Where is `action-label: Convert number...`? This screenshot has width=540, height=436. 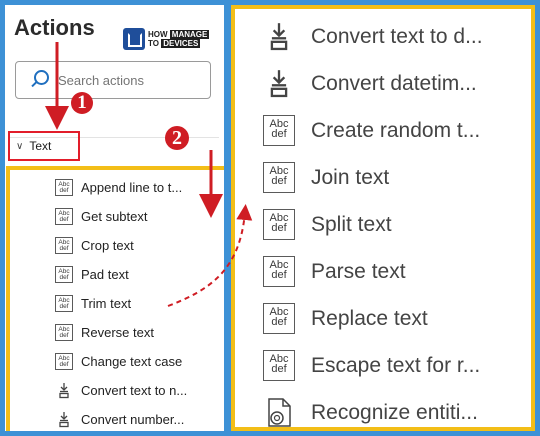
action-label: Convert number... is located at coordinates (133, 419).